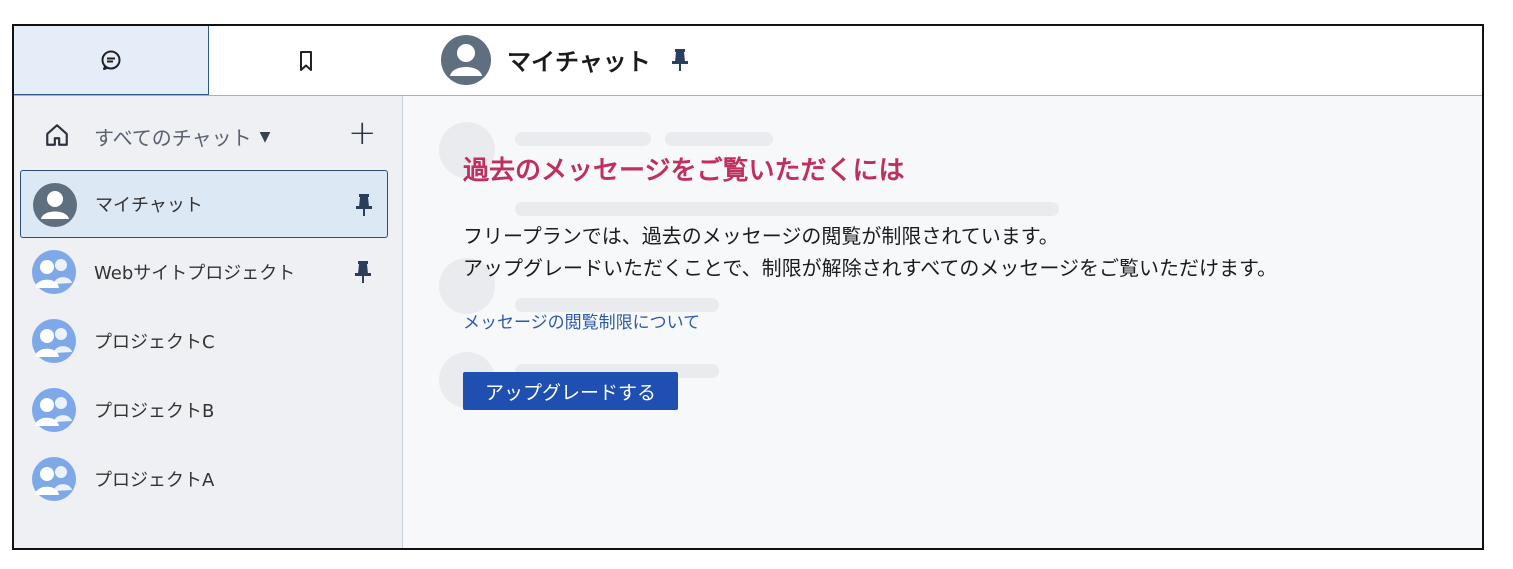 The width and height of the screenshot is (1513, 569). What do you see at coordinates (154, 411) in the screenshot?
I see `chat-item-label: プロジェクトB` at bounding box center [154, 411].